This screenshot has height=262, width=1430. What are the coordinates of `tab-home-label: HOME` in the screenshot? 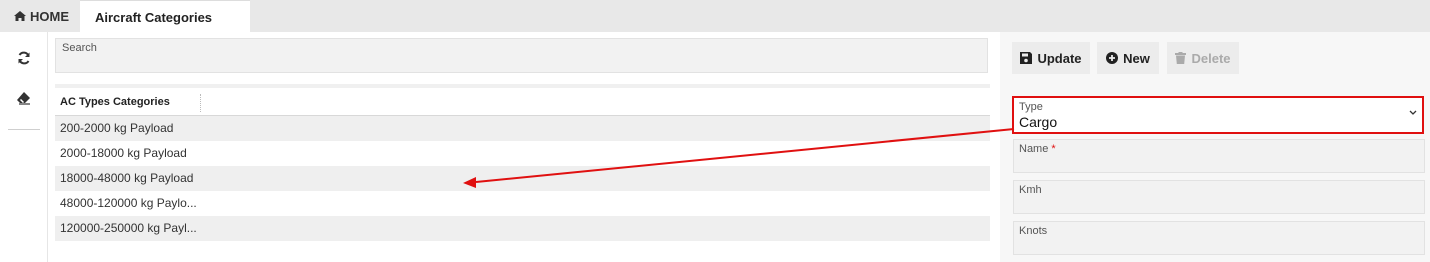 It's located at (49, 16).